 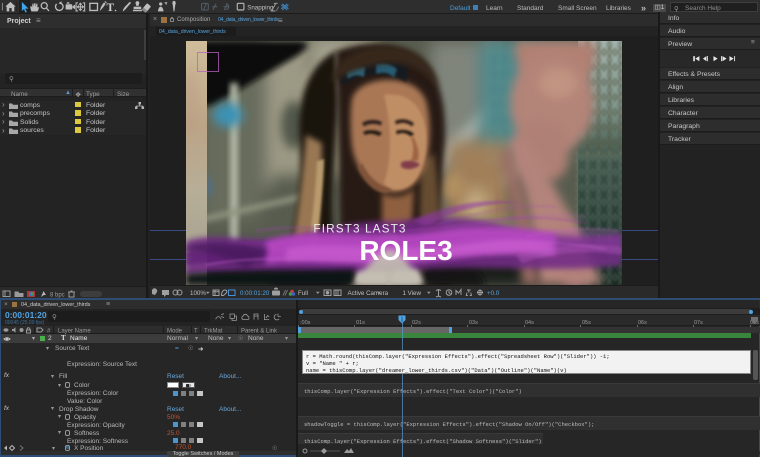 What do you see at coordinates (529, 323) in the screenshot?
I see `svg-text: 04s` at bounding box center [529, 323].